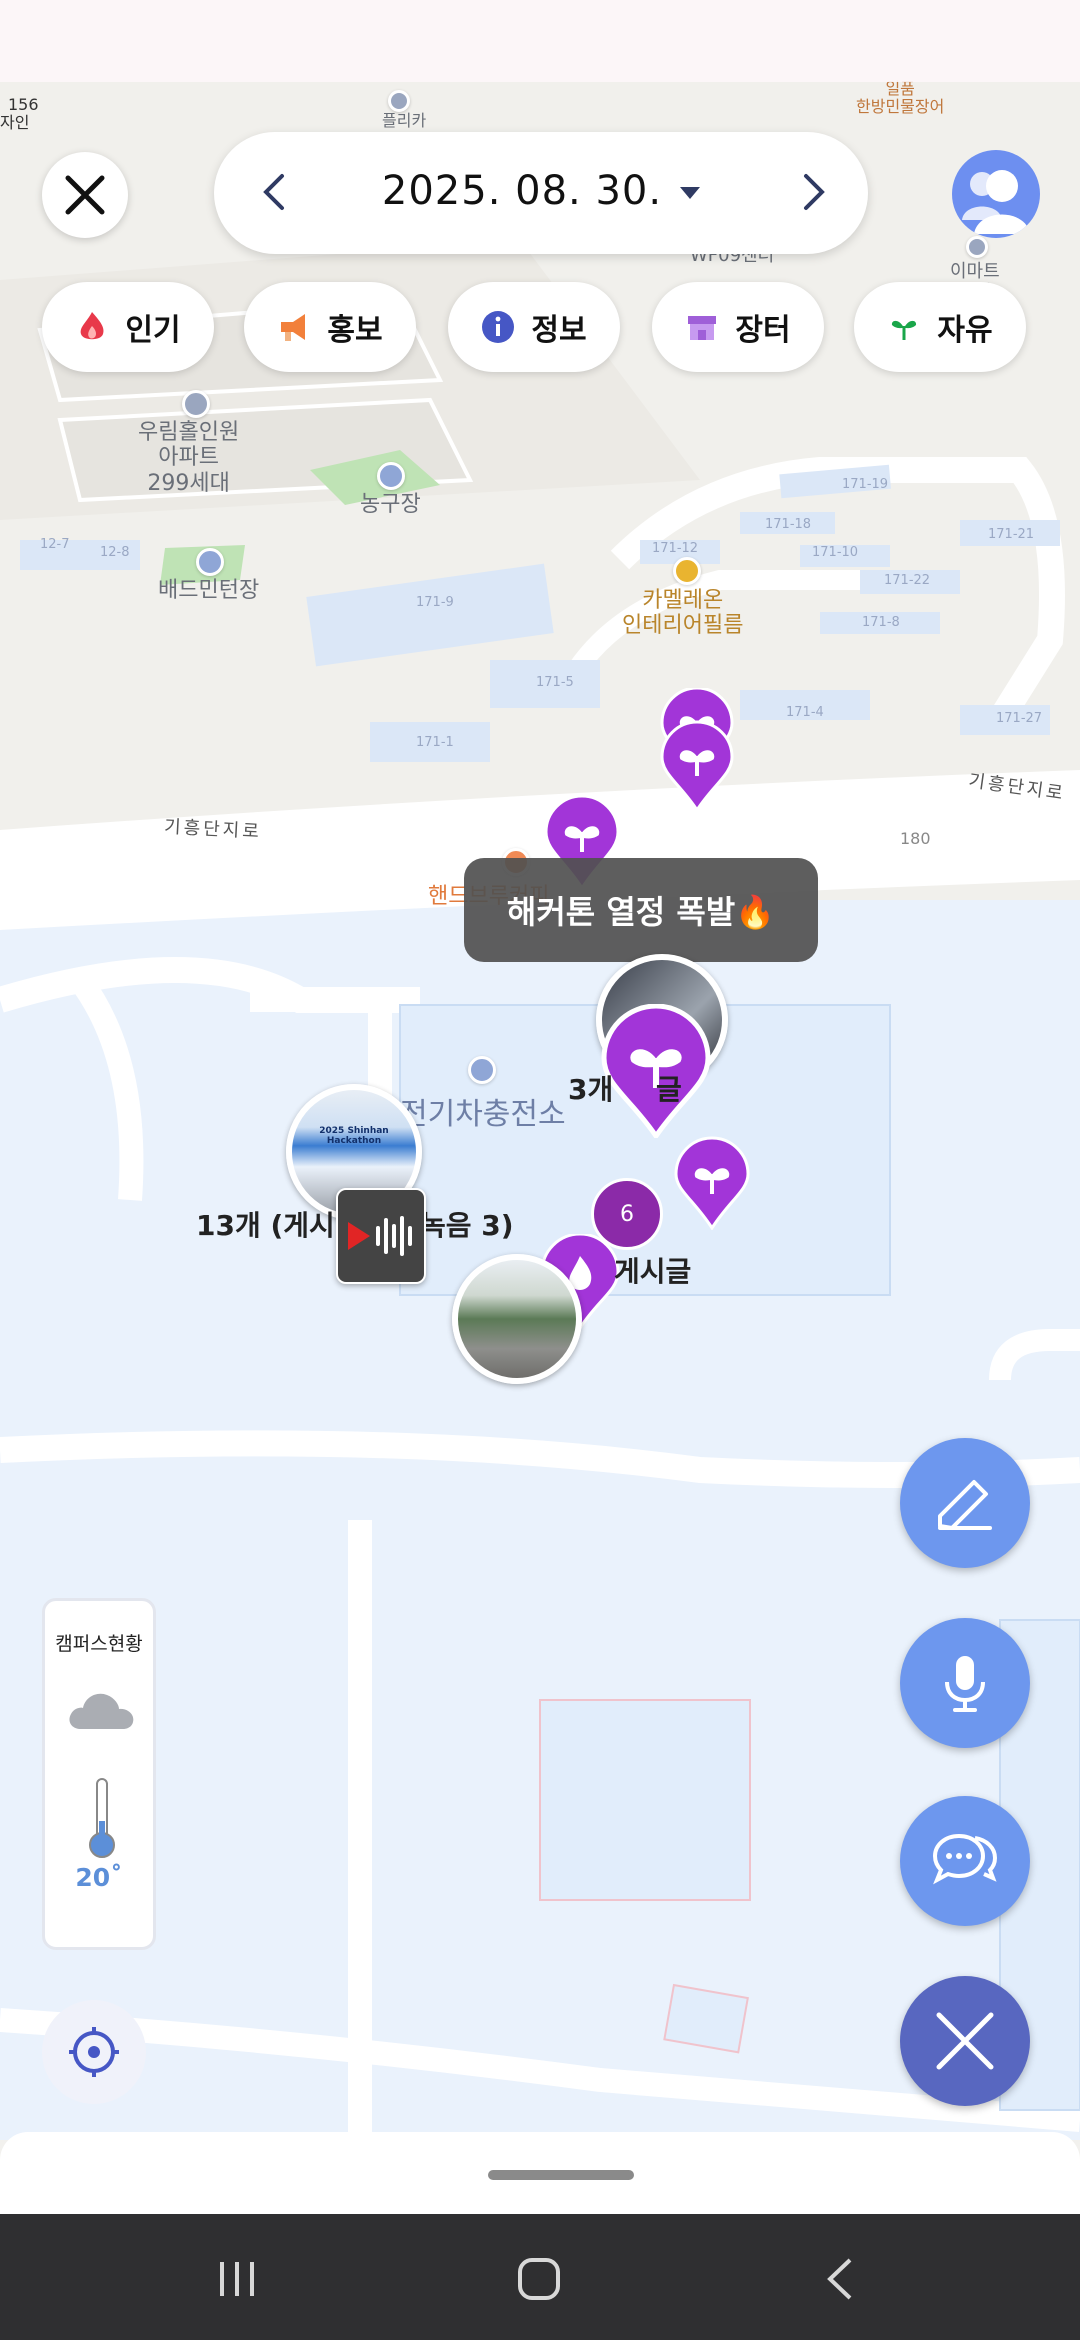  Describe the element at coordinates (965, 330) in the screenshot. I see `category-label: 자유` at that location.